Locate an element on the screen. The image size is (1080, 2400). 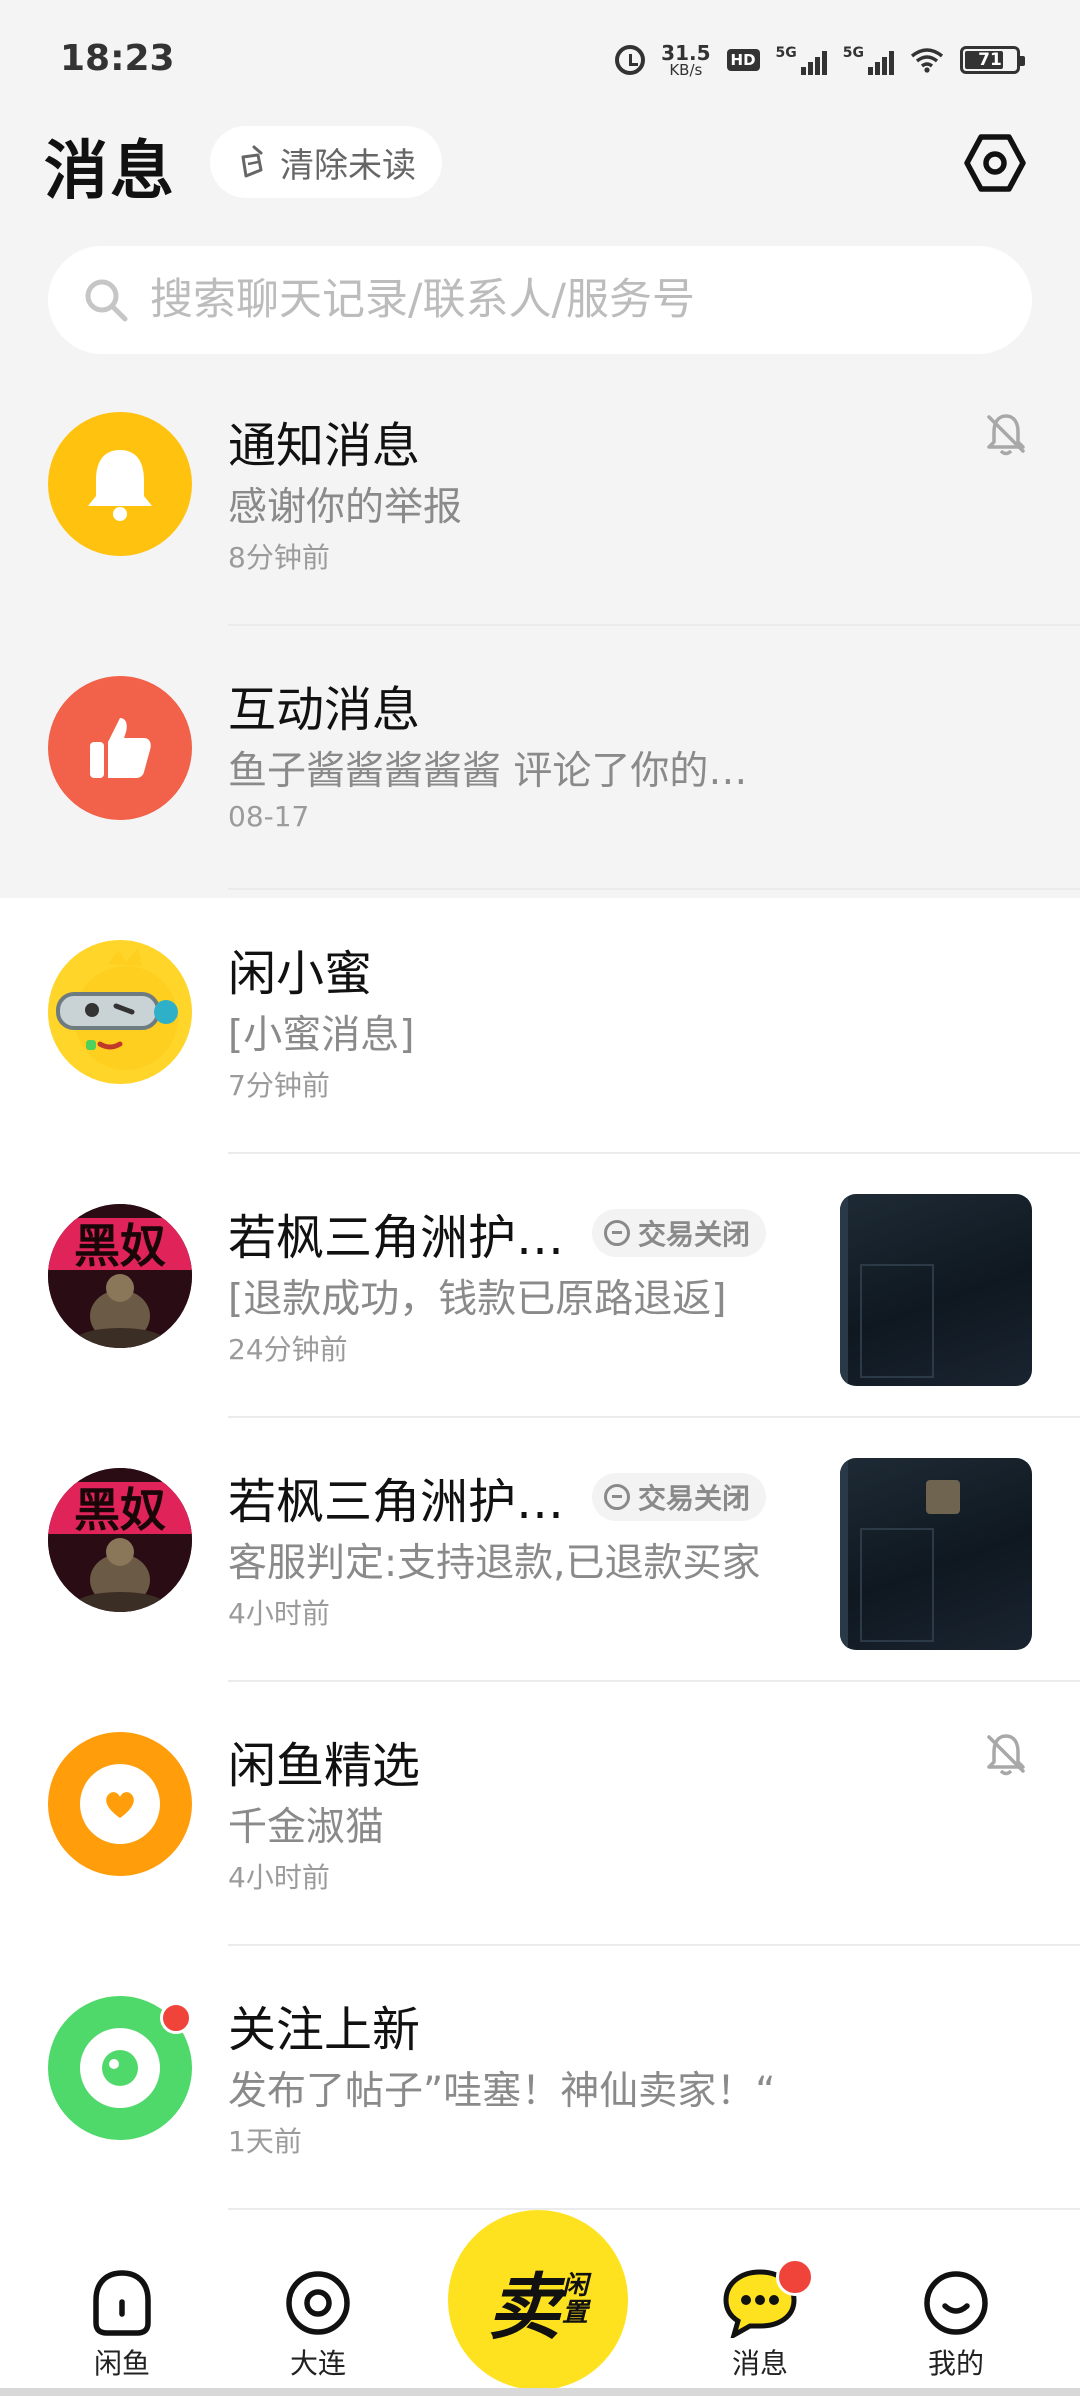
battery-level: 71 is located at coordinates (990, 60).